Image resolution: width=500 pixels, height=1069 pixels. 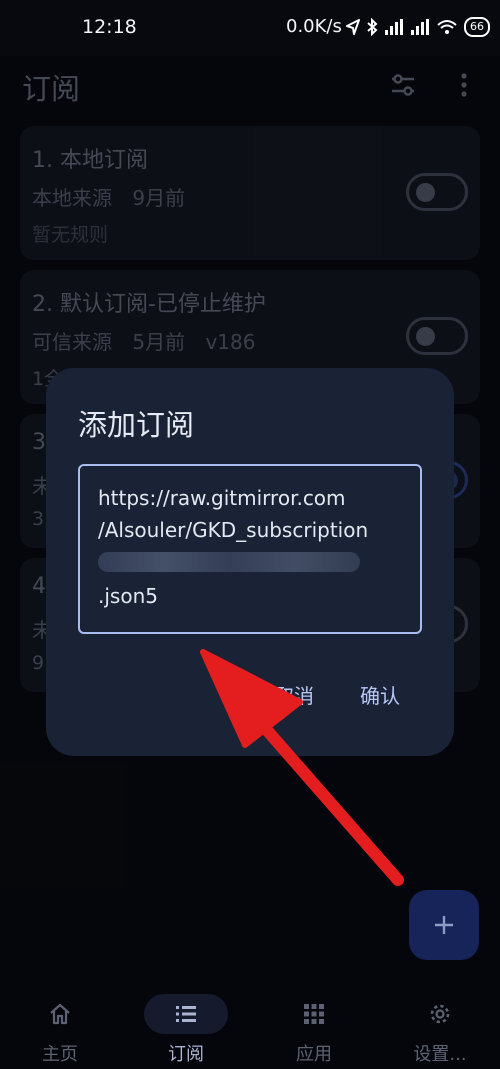 What do you see at coordinates (440, 1014) in the screenshot?
I see `gear-icon` at bounding box center [440, 1014].